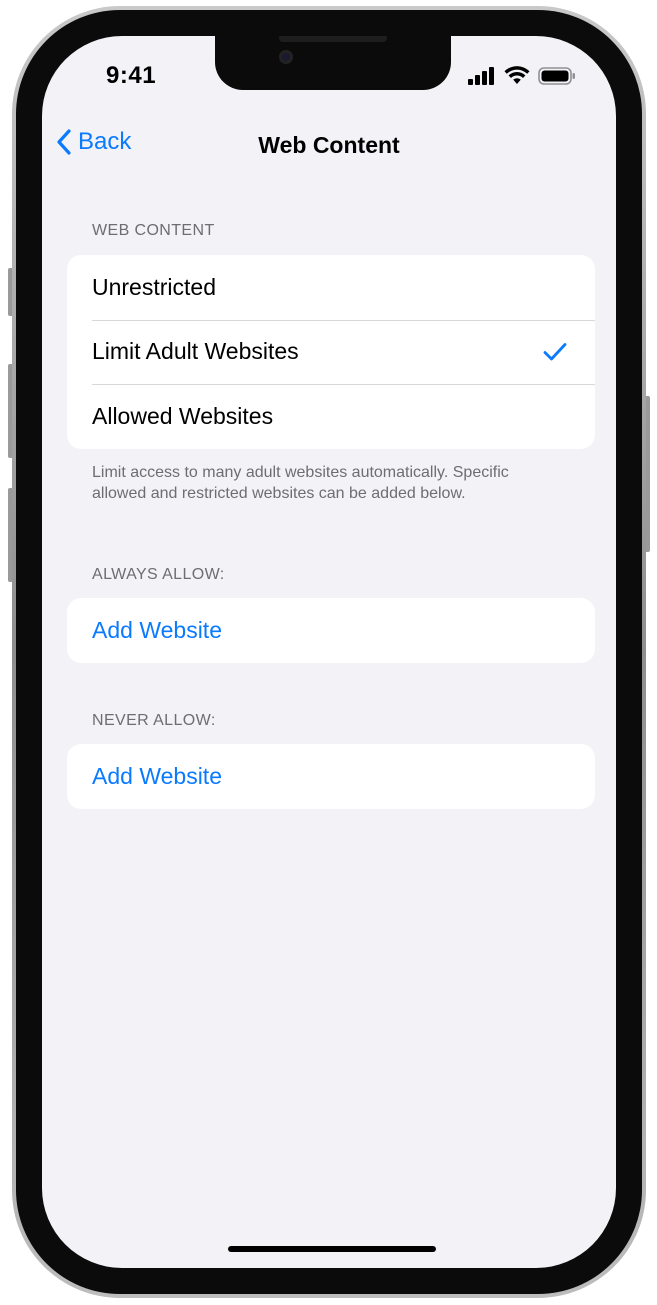  What do you see at coordinates (556, 75) in the screenshot?
I see `battery-icon` at bounding box center [556, 75].